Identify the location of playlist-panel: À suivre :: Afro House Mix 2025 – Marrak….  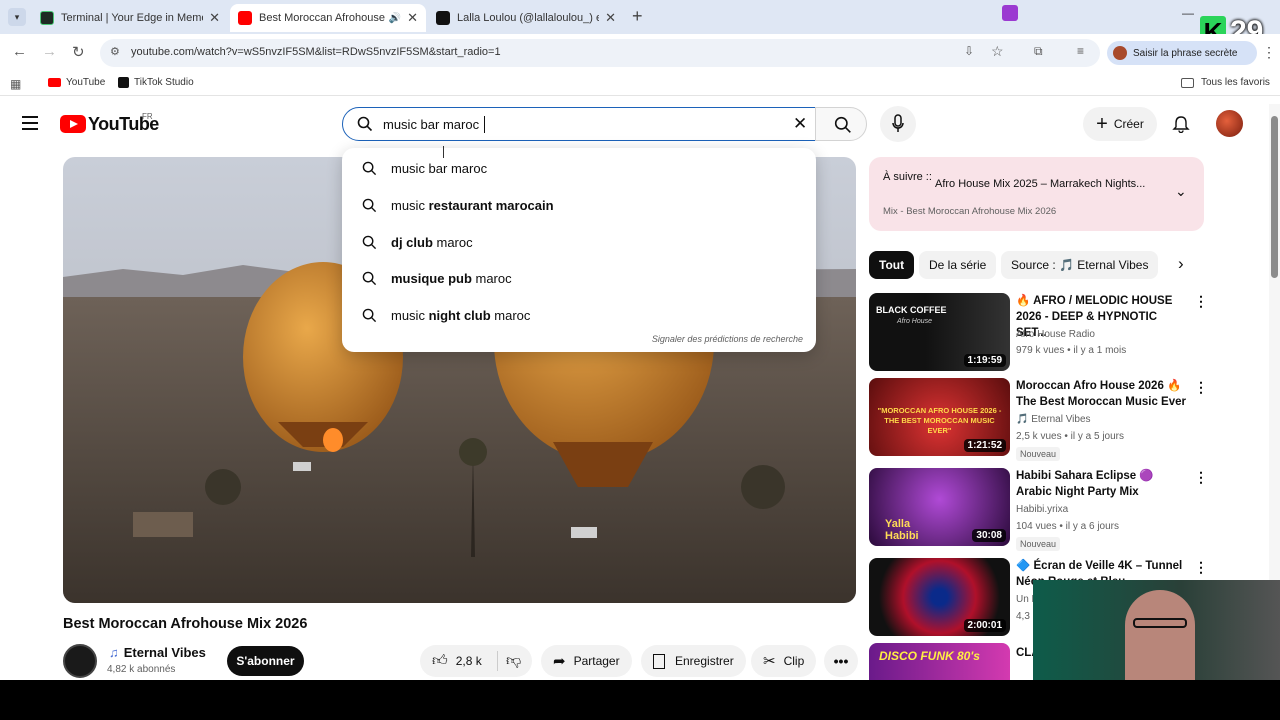
(1036, 194).